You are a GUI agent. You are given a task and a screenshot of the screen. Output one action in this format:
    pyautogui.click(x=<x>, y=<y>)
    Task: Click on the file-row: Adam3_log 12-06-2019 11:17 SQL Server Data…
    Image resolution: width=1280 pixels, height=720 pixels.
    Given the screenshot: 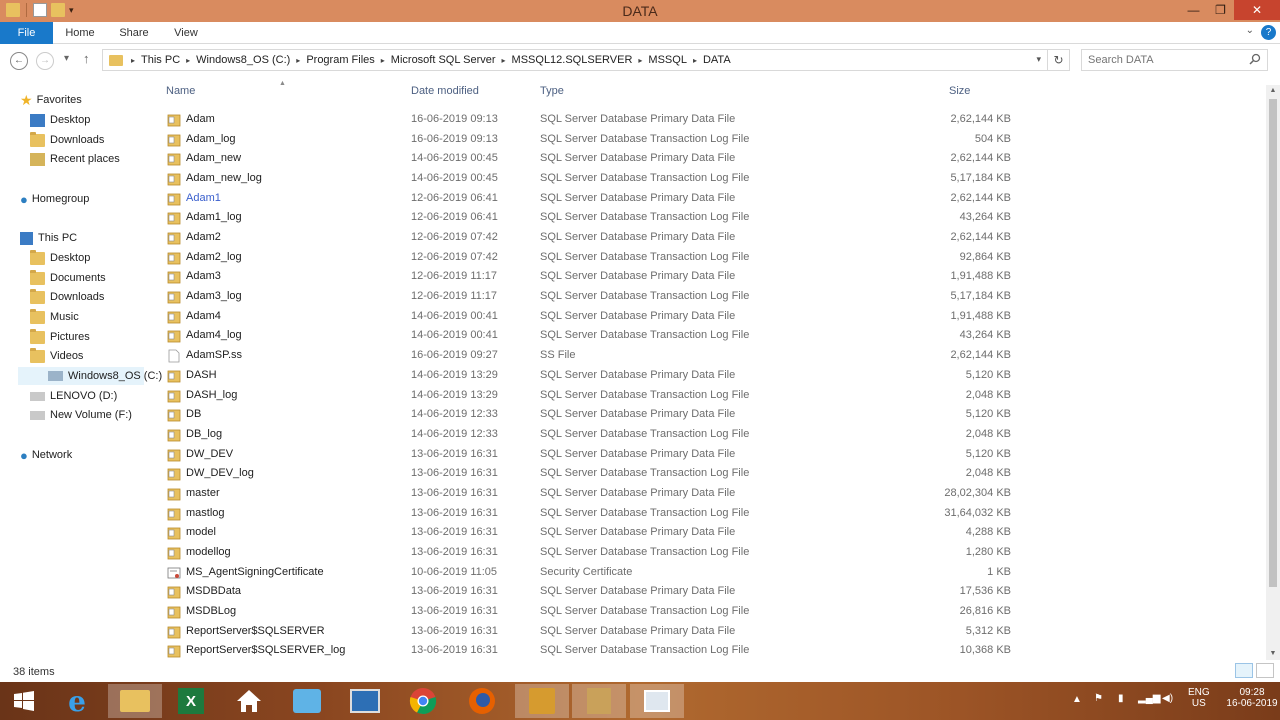 What is the action you would take?
    pyautogui.click(x=590, y=297)
    